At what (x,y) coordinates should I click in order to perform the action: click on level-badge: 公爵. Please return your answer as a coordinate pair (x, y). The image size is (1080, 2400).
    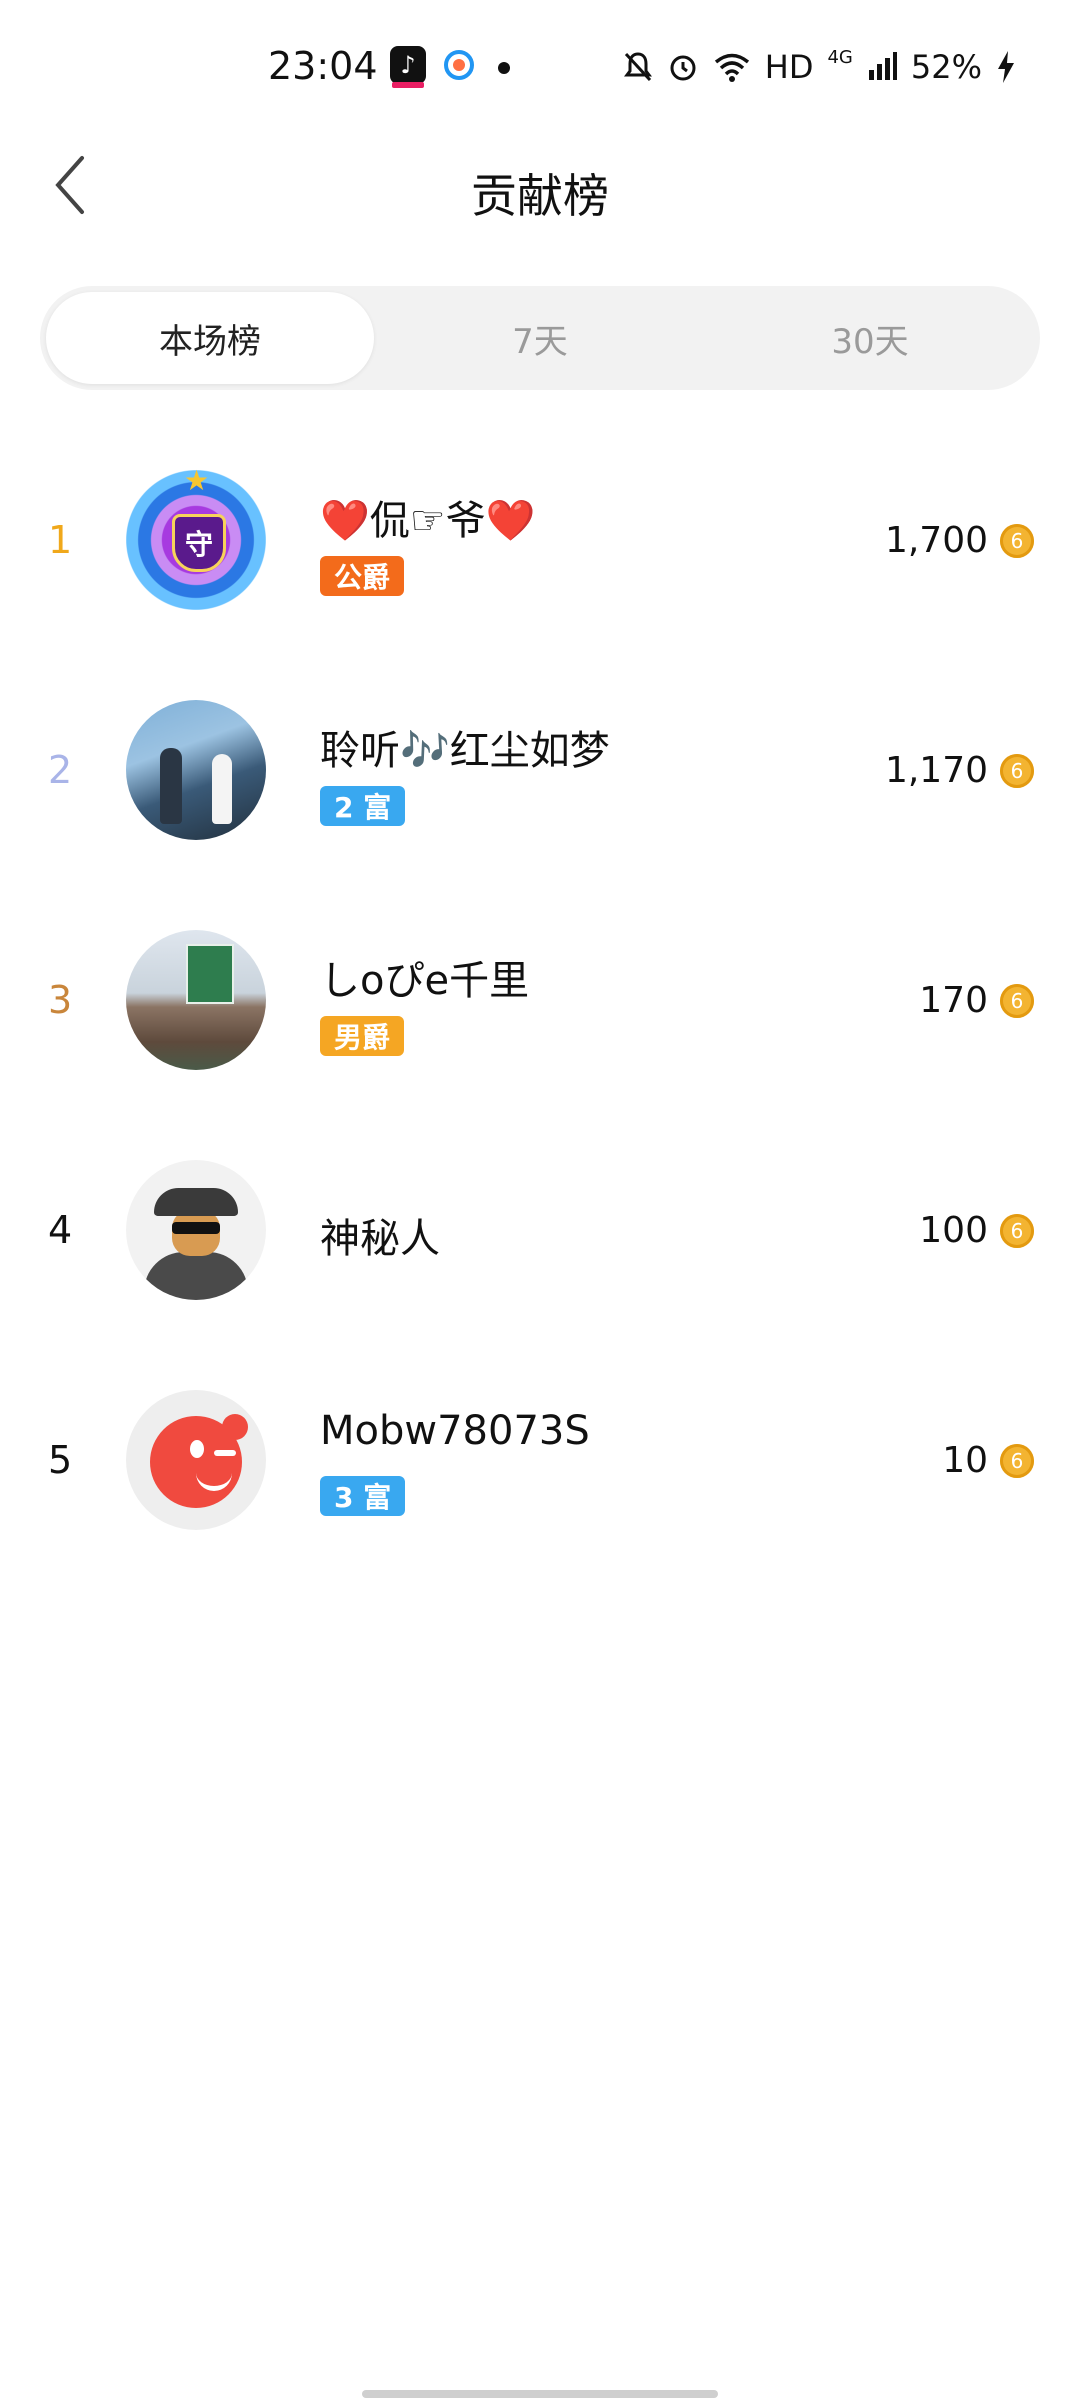
    Looking at the image, I should click on (362, 576).